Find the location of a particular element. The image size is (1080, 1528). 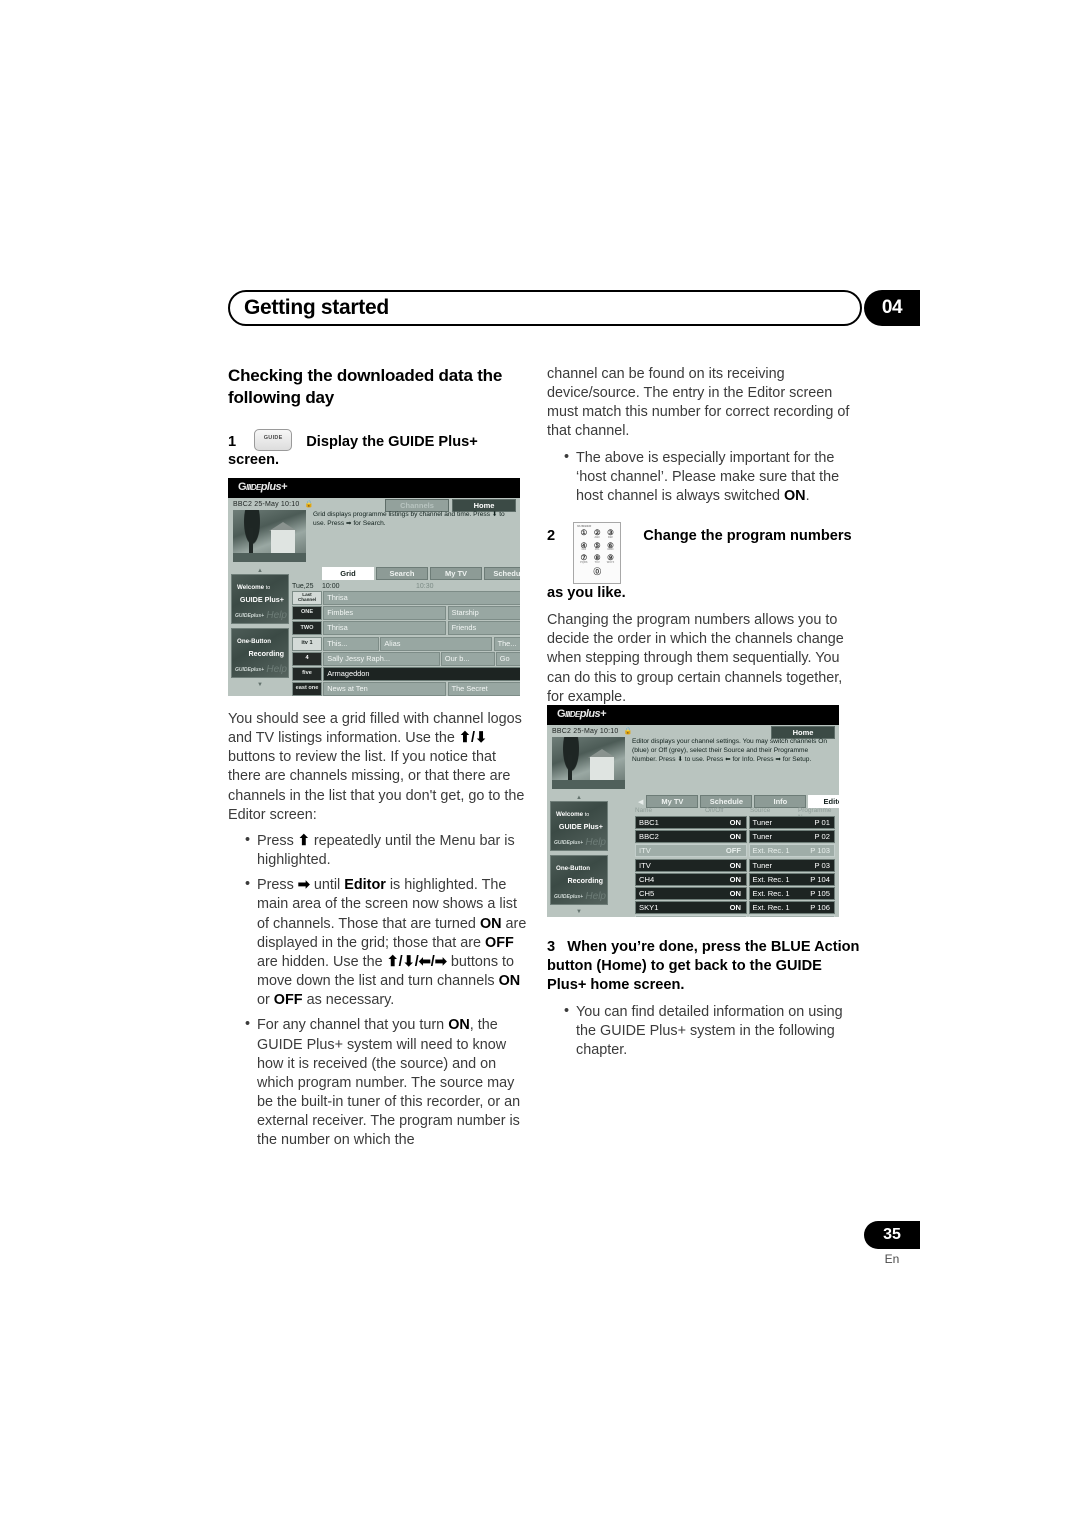

editor-source-programme-cell: Ext. Rec. 1P 106 is located at coordinates (791, 908).